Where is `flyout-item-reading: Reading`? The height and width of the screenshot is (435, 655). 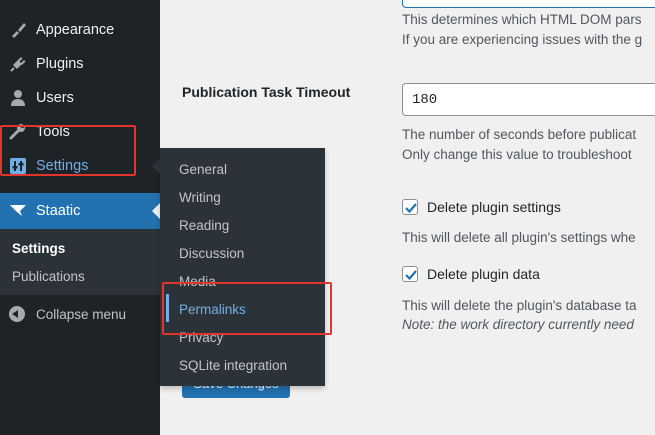
flyout-item-reading: Reading is located at coordinates (204, 225).